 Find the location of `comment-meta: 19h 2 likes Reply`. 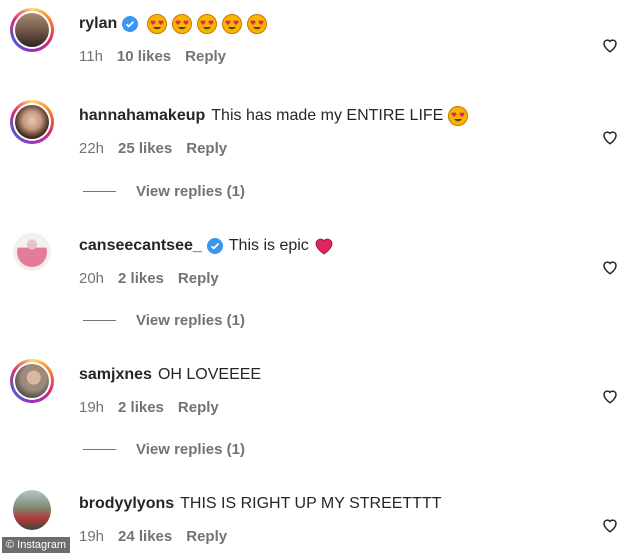

comment-meta: 19h 2 likes Reply is located at coordinates (156, 408).